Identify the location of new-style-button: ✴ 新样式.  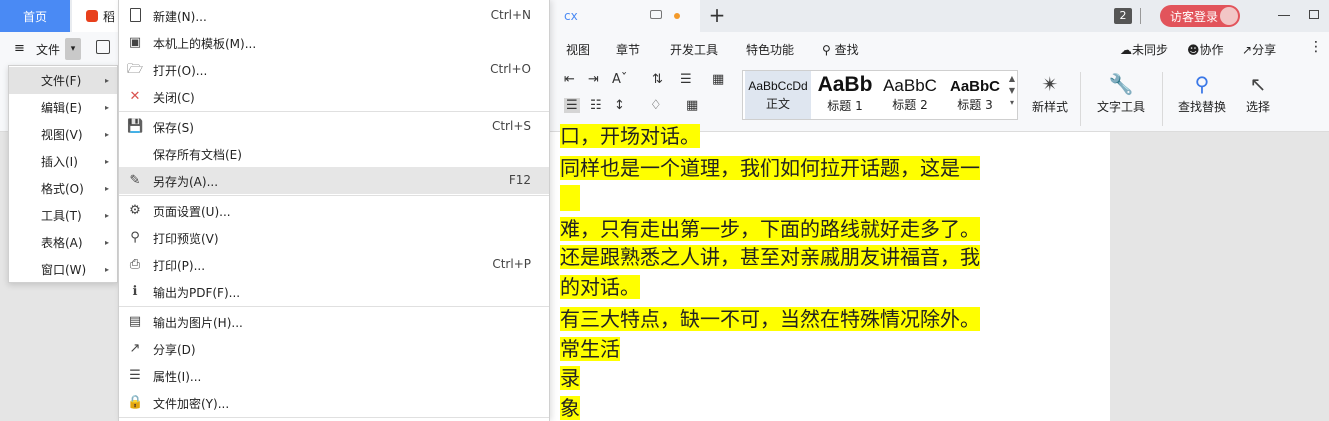
(1050, 93).